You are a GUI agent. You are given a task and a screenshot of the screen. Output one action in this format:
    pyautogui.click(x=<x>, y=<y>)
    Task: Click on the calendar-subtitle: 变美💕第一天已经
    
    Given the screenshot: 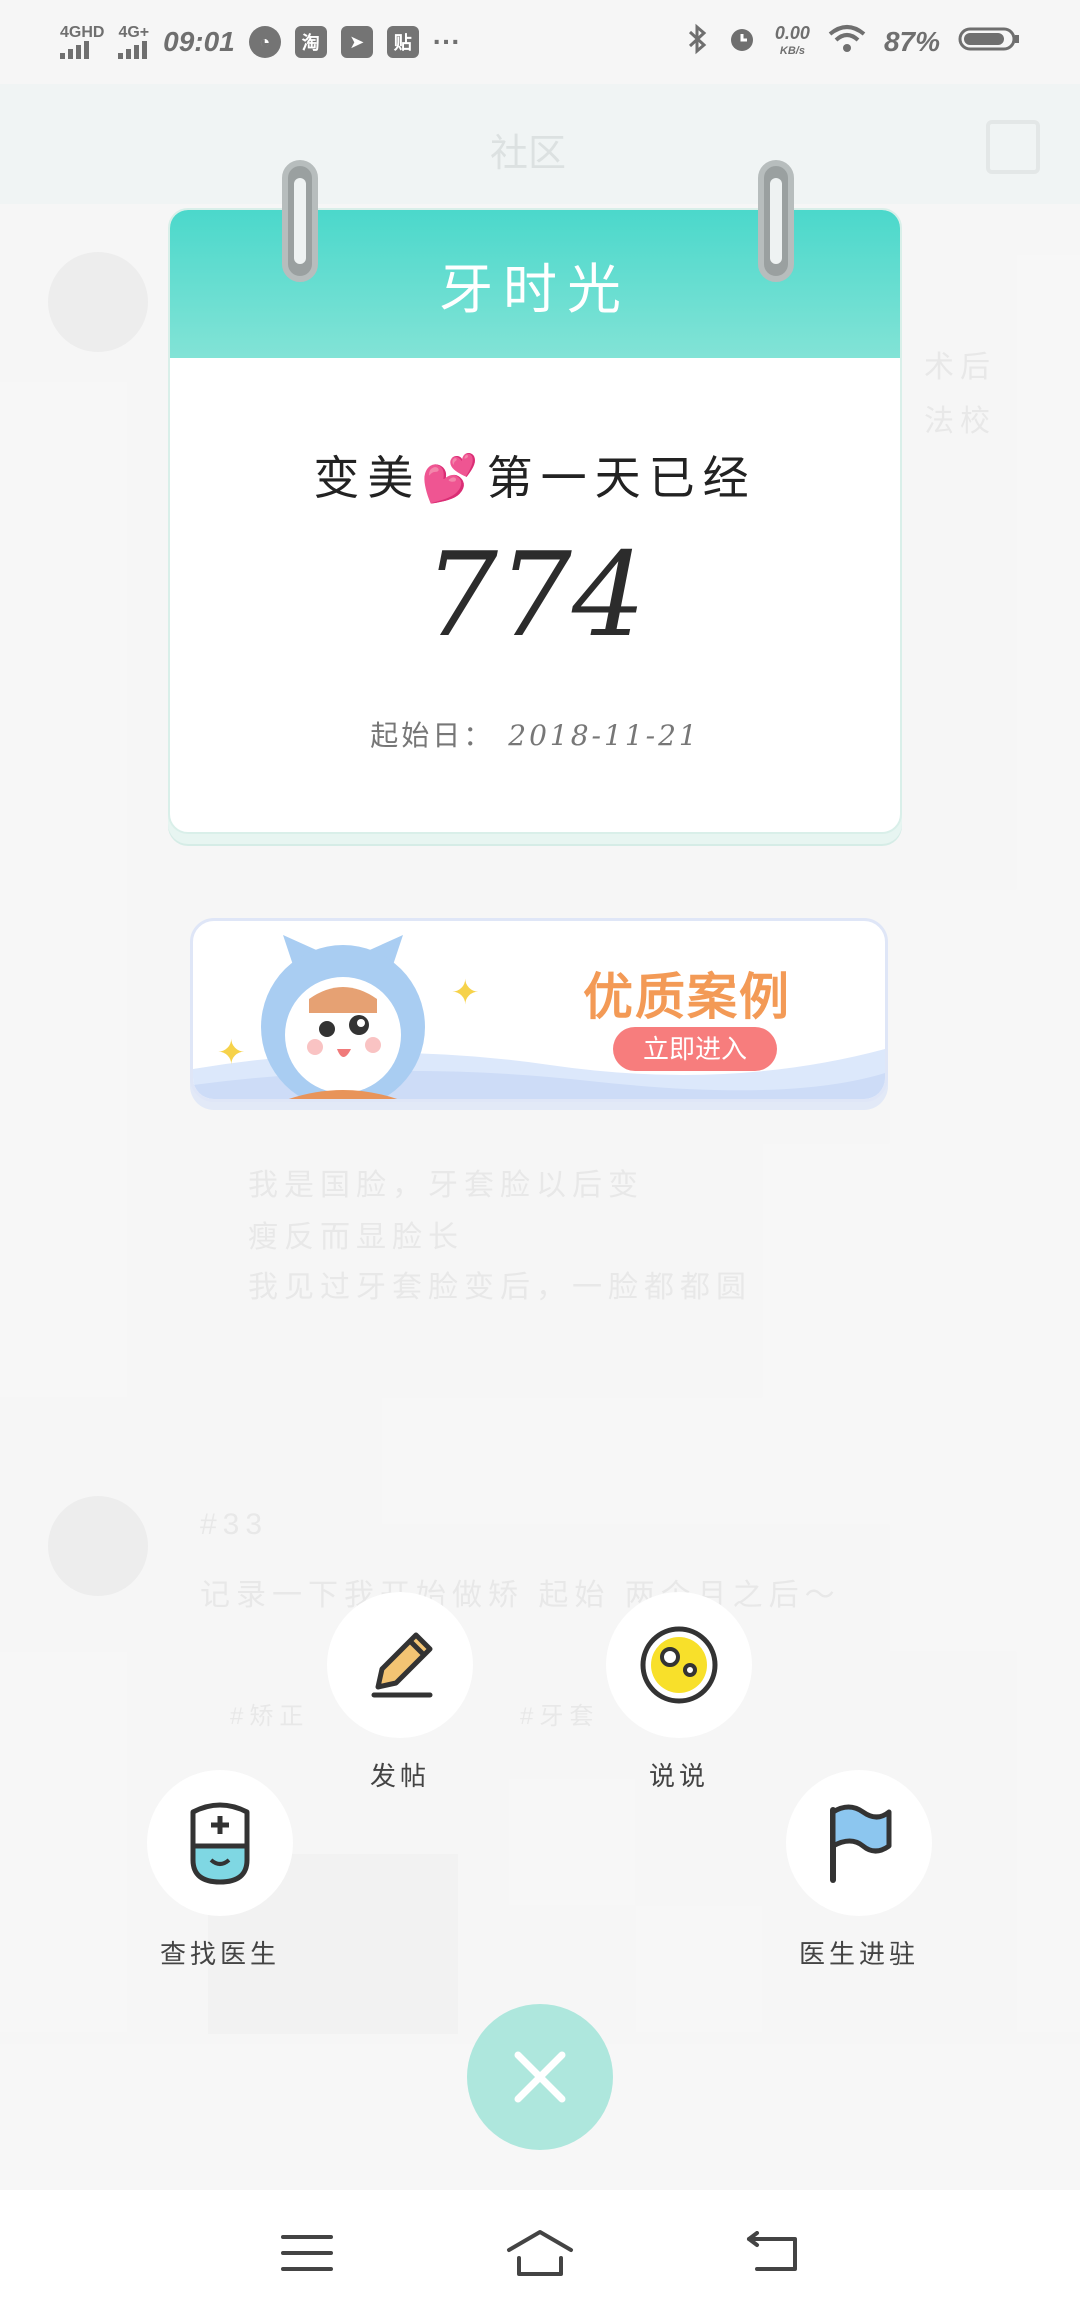 What is the action you would take?
    pyautogui.click(x=535, y=475)
    